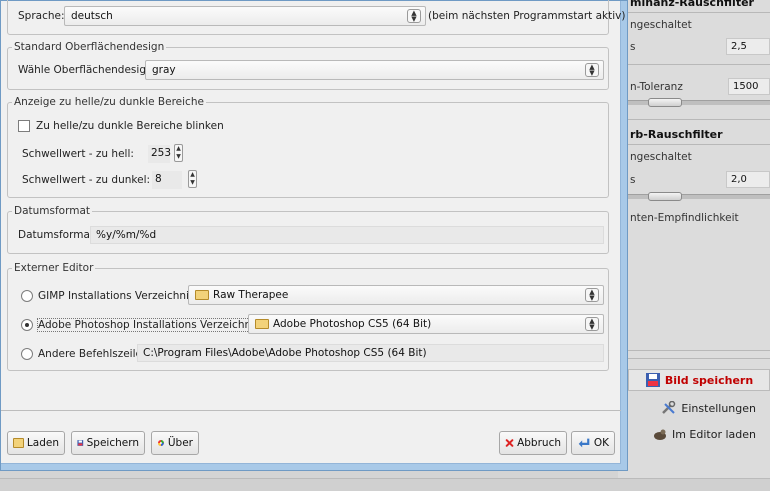 Image resolution: width=770 pixels, height=491 pixels. What do you see at coordinates (584, 443) in the screenshot?
I see `enter-arrow-icon` at bounding box center [584, 443].